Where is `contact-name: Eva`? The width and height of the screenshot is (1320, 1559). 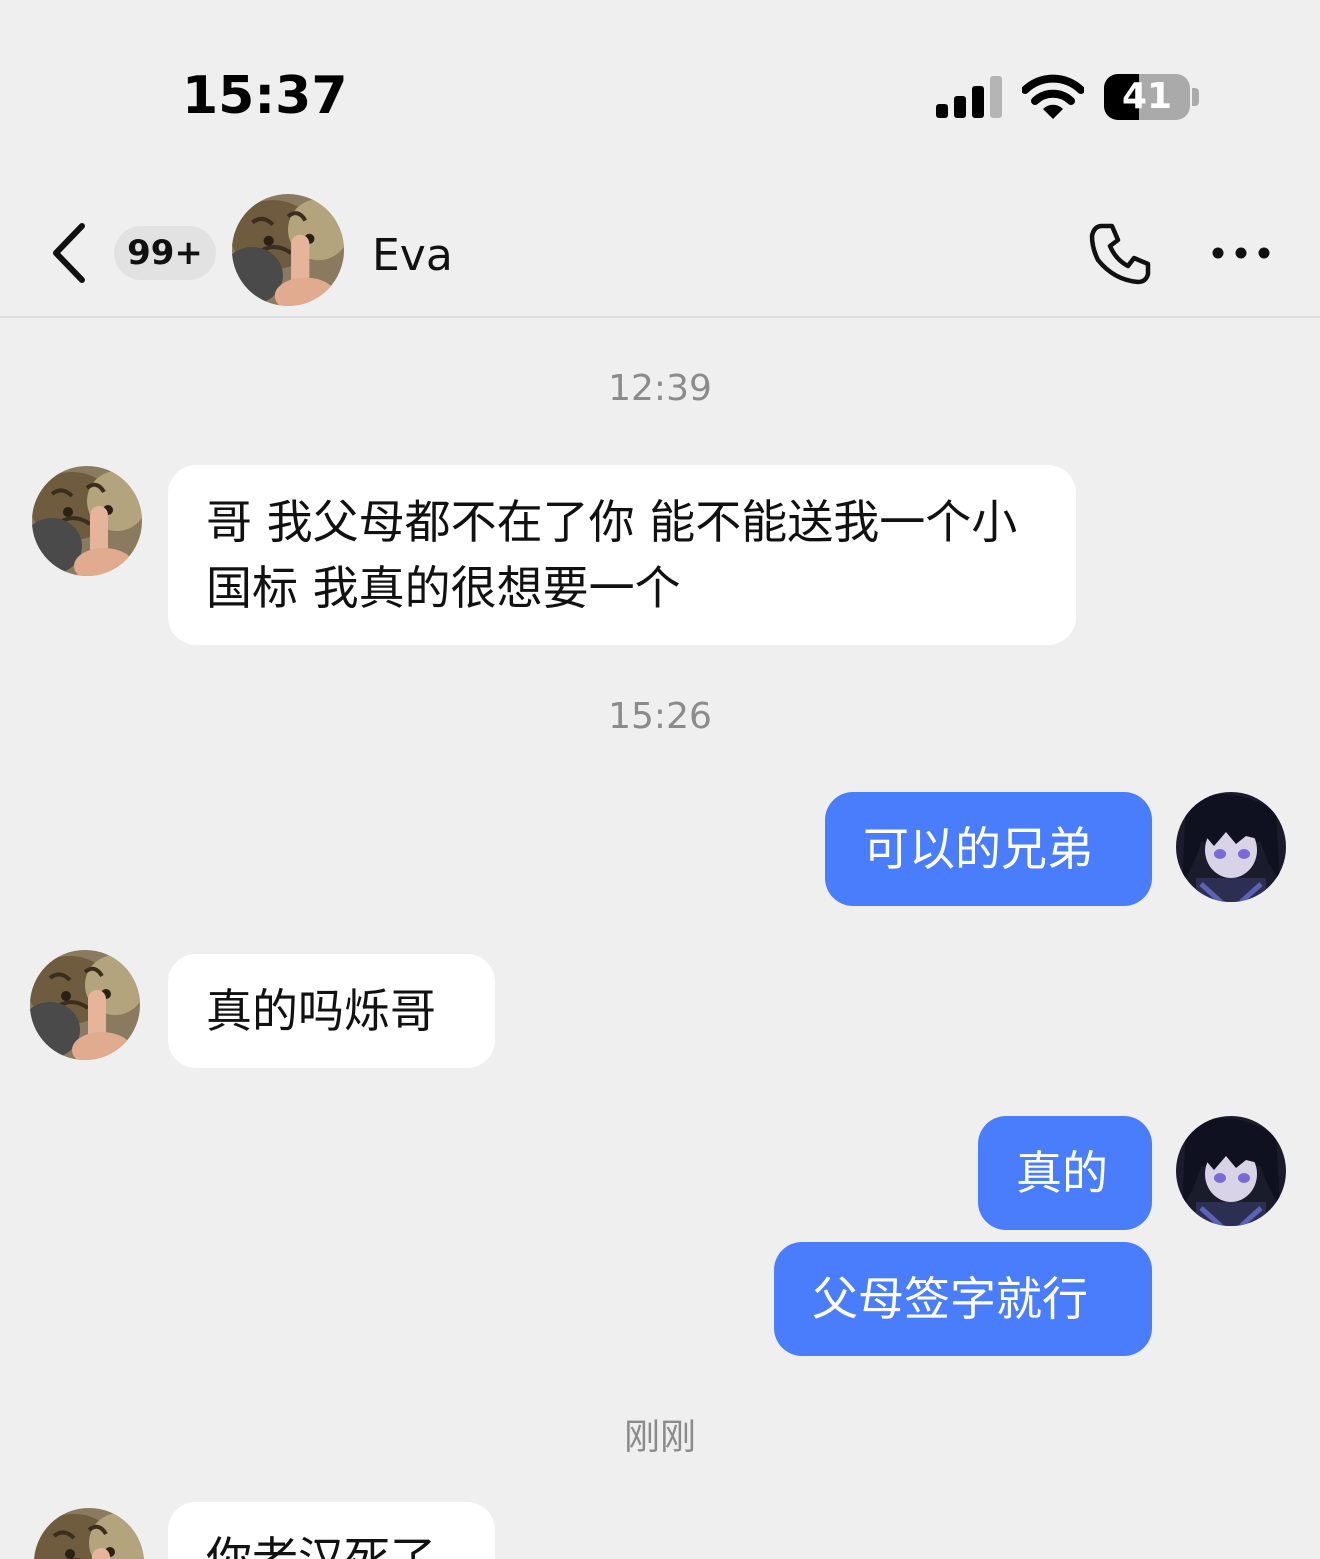 contact-name: Eva is located at coordinates (412, 255).